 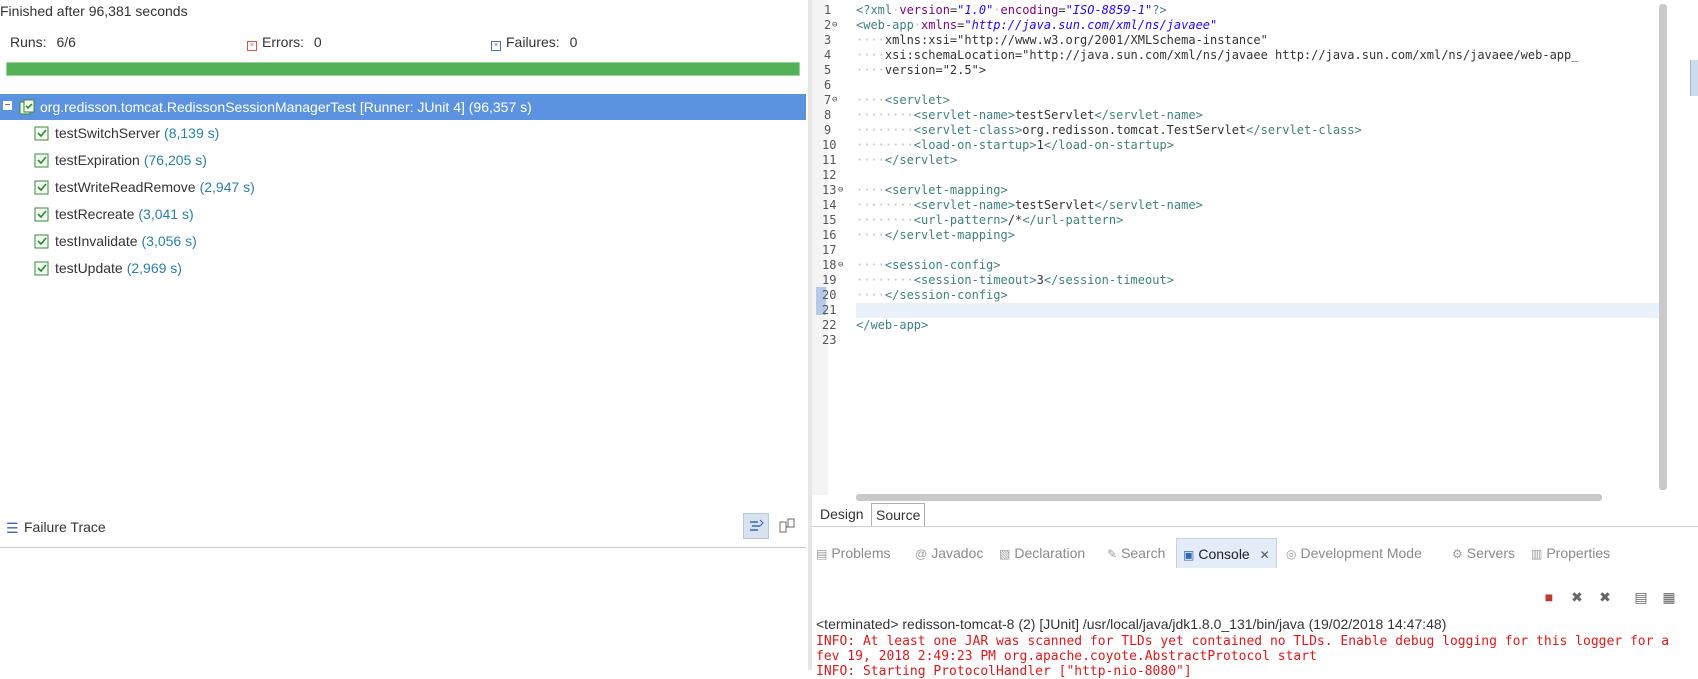 I want to click on line-number: 17, so click(x=829, y=250).